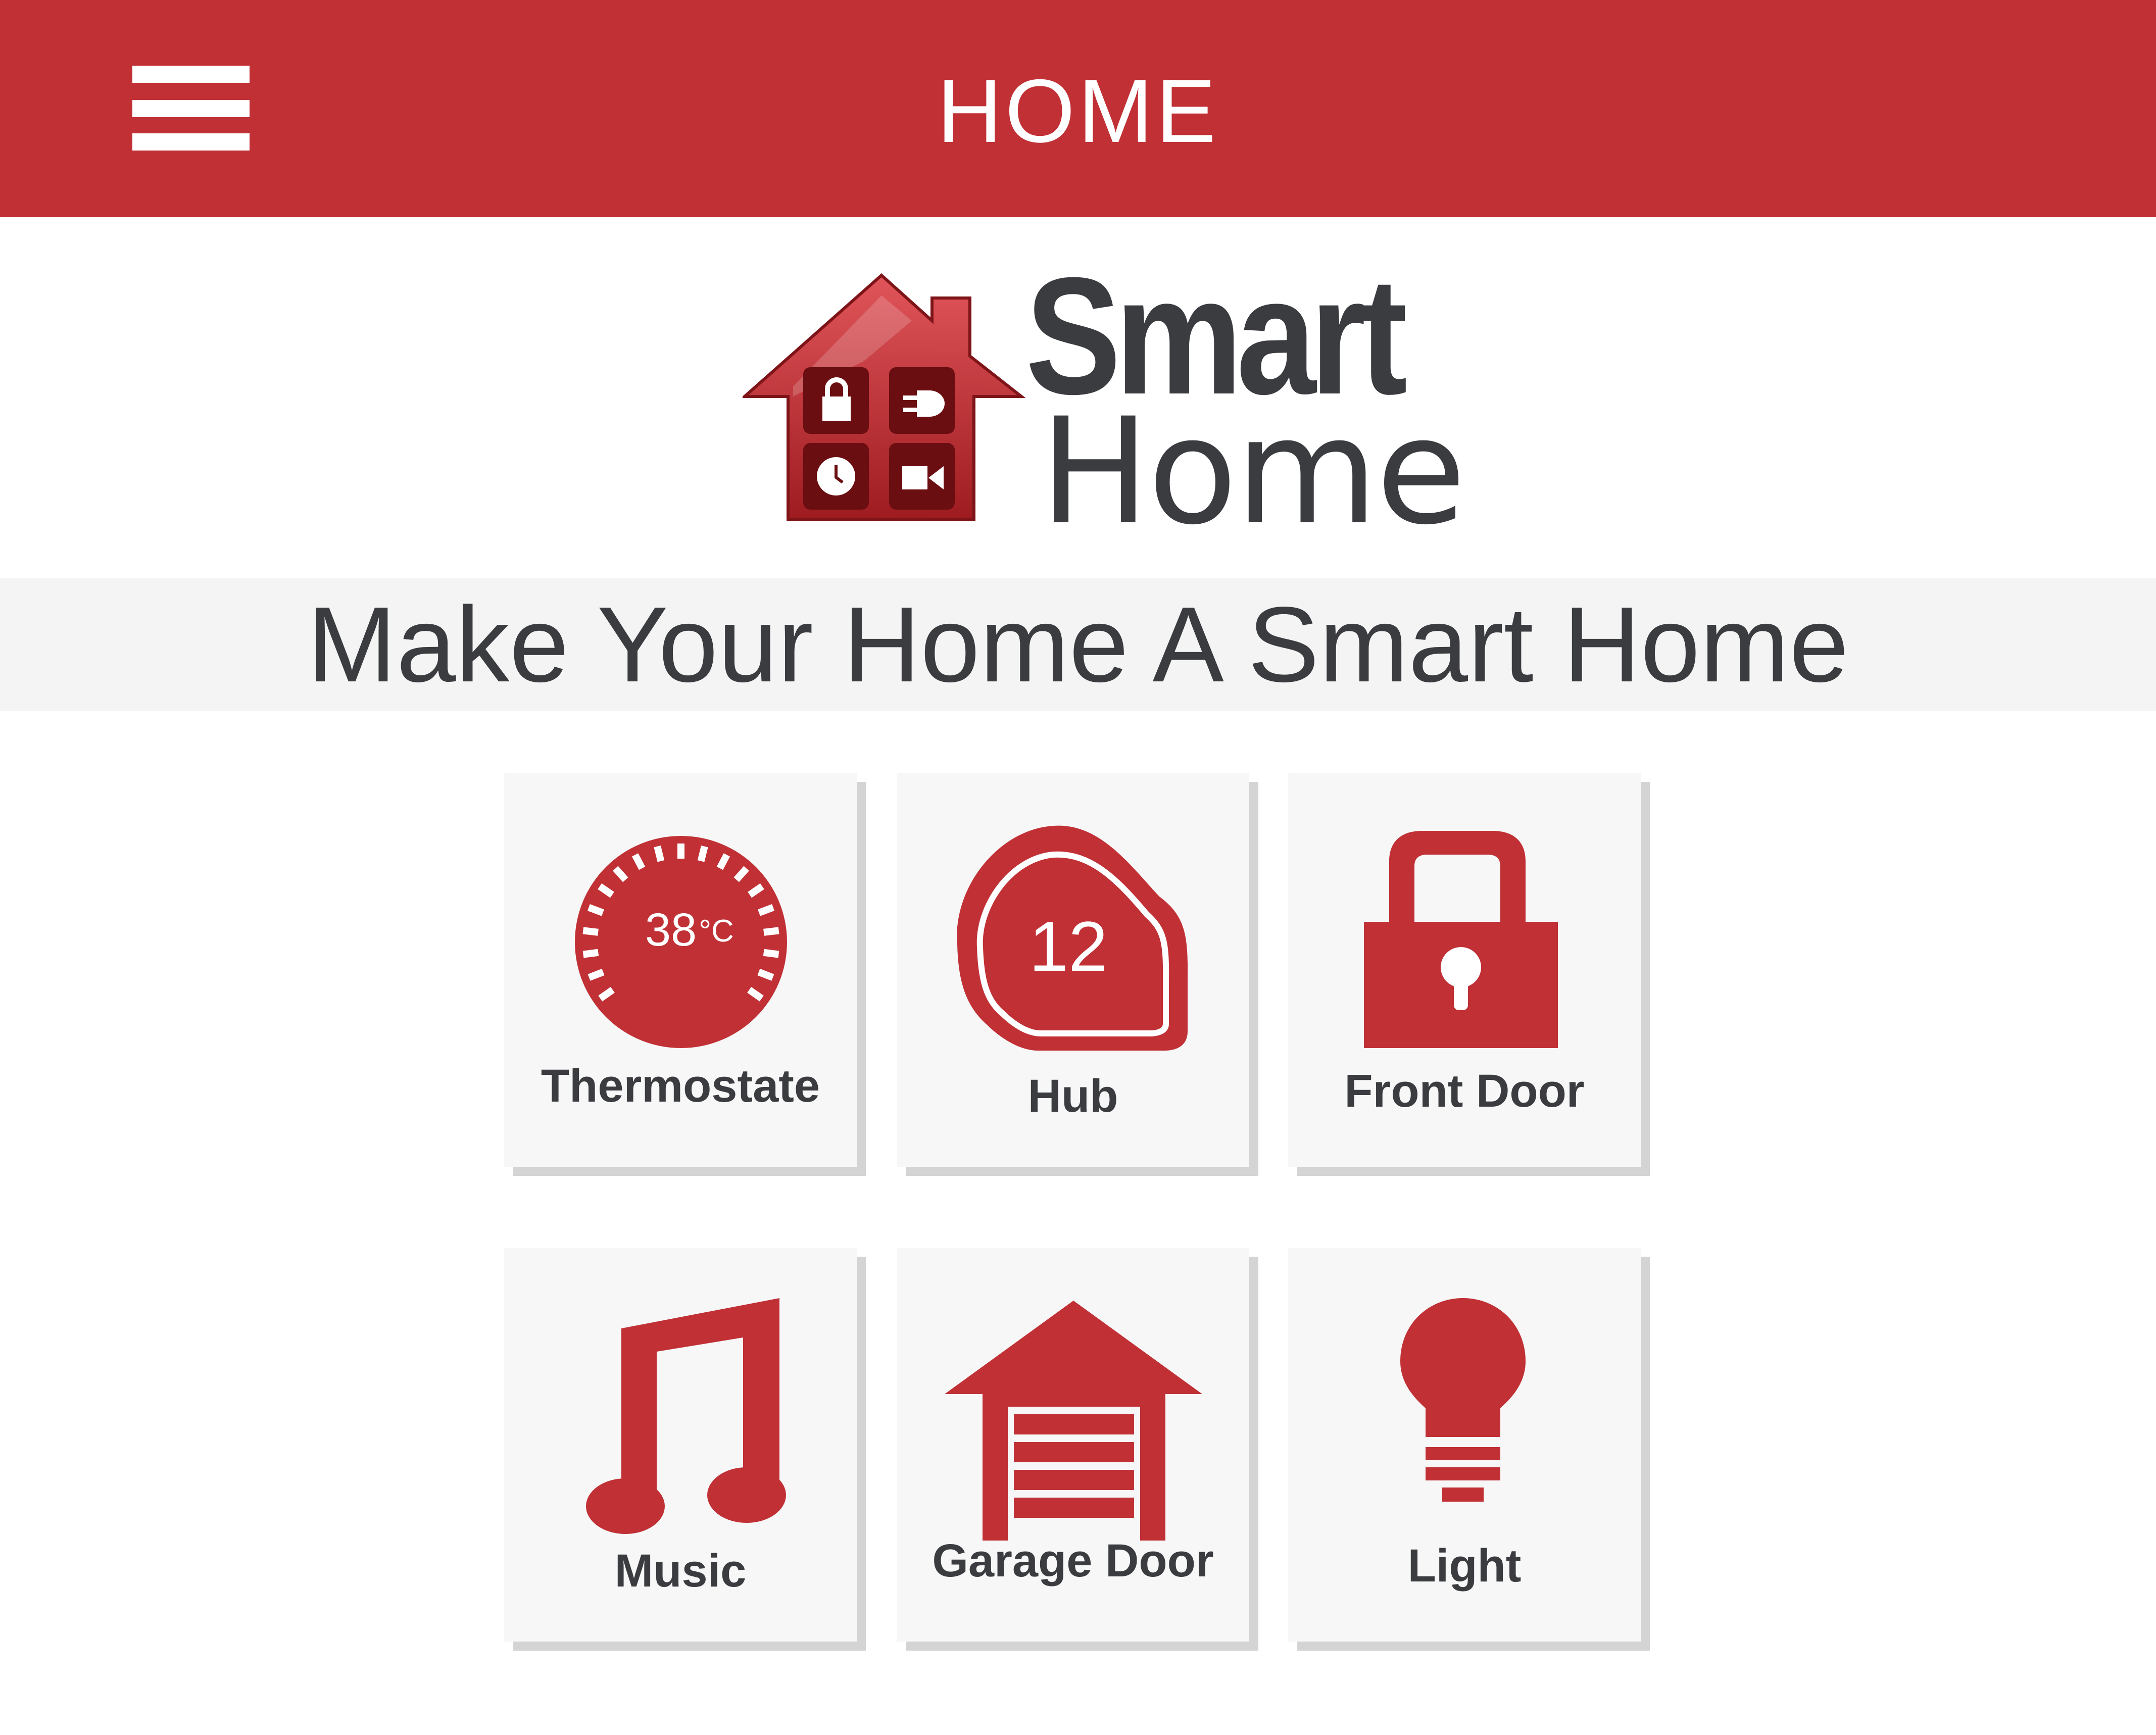  Describe the element at coordinates (1463, 1400) in the screenshot. I see `light-bulb-icon` at that location.